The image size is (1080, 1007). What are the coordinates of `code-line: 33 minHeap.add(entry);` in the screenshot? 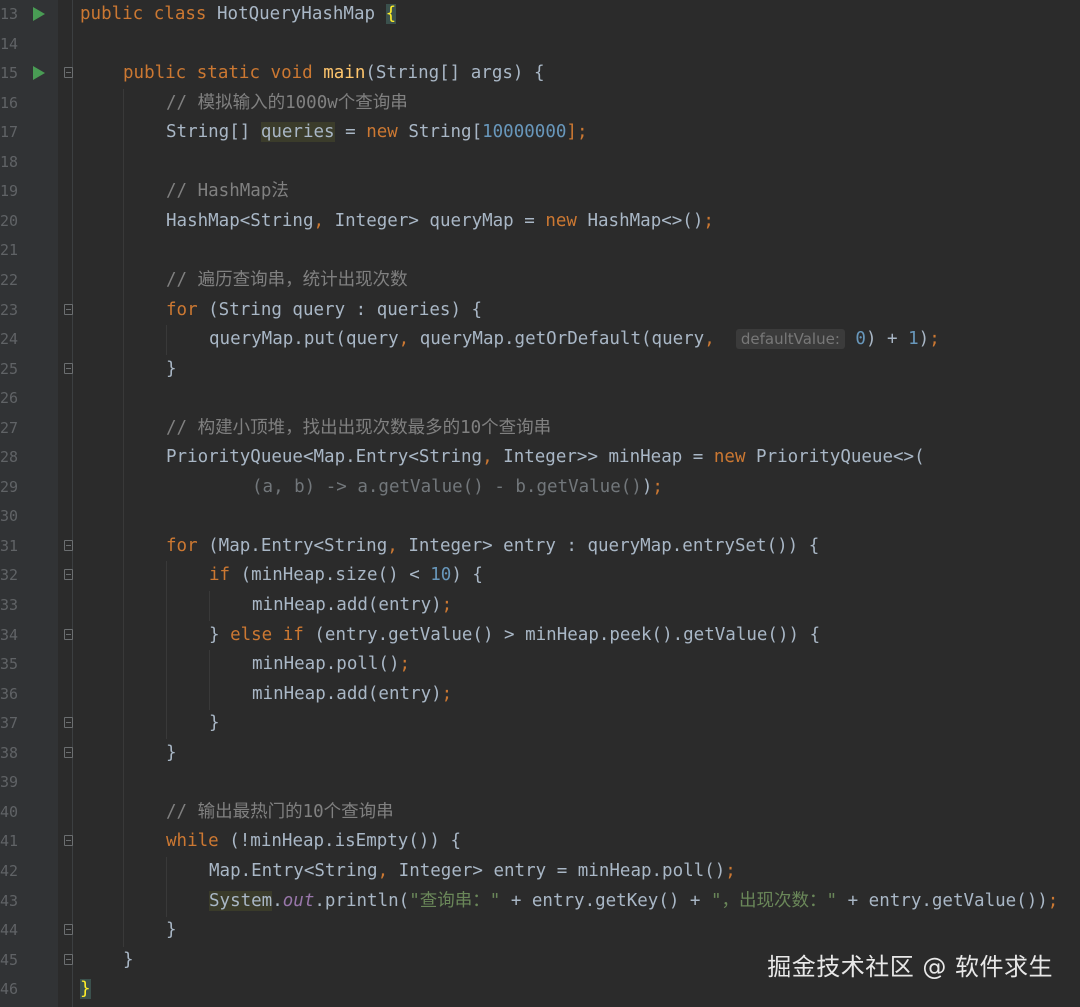 It's located at (540, 606).